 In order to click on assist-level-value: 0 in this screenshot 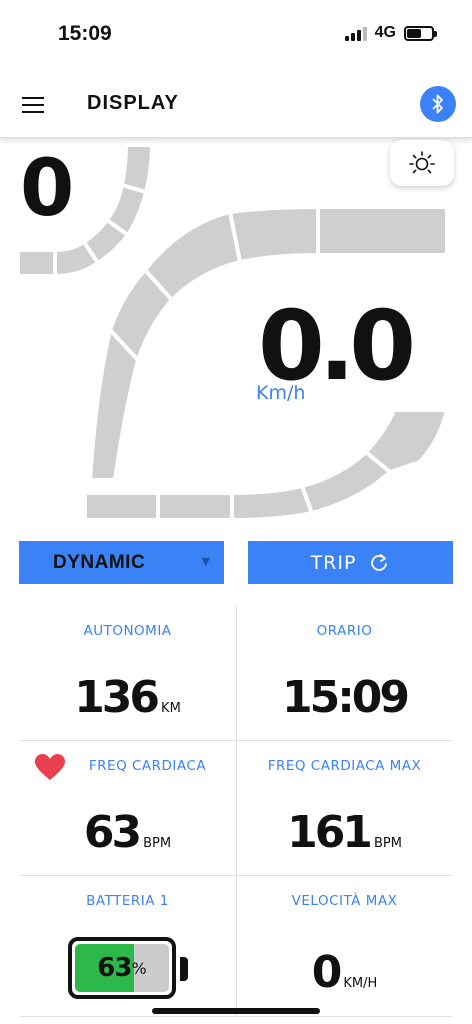, I will do `click(47, 189)`.